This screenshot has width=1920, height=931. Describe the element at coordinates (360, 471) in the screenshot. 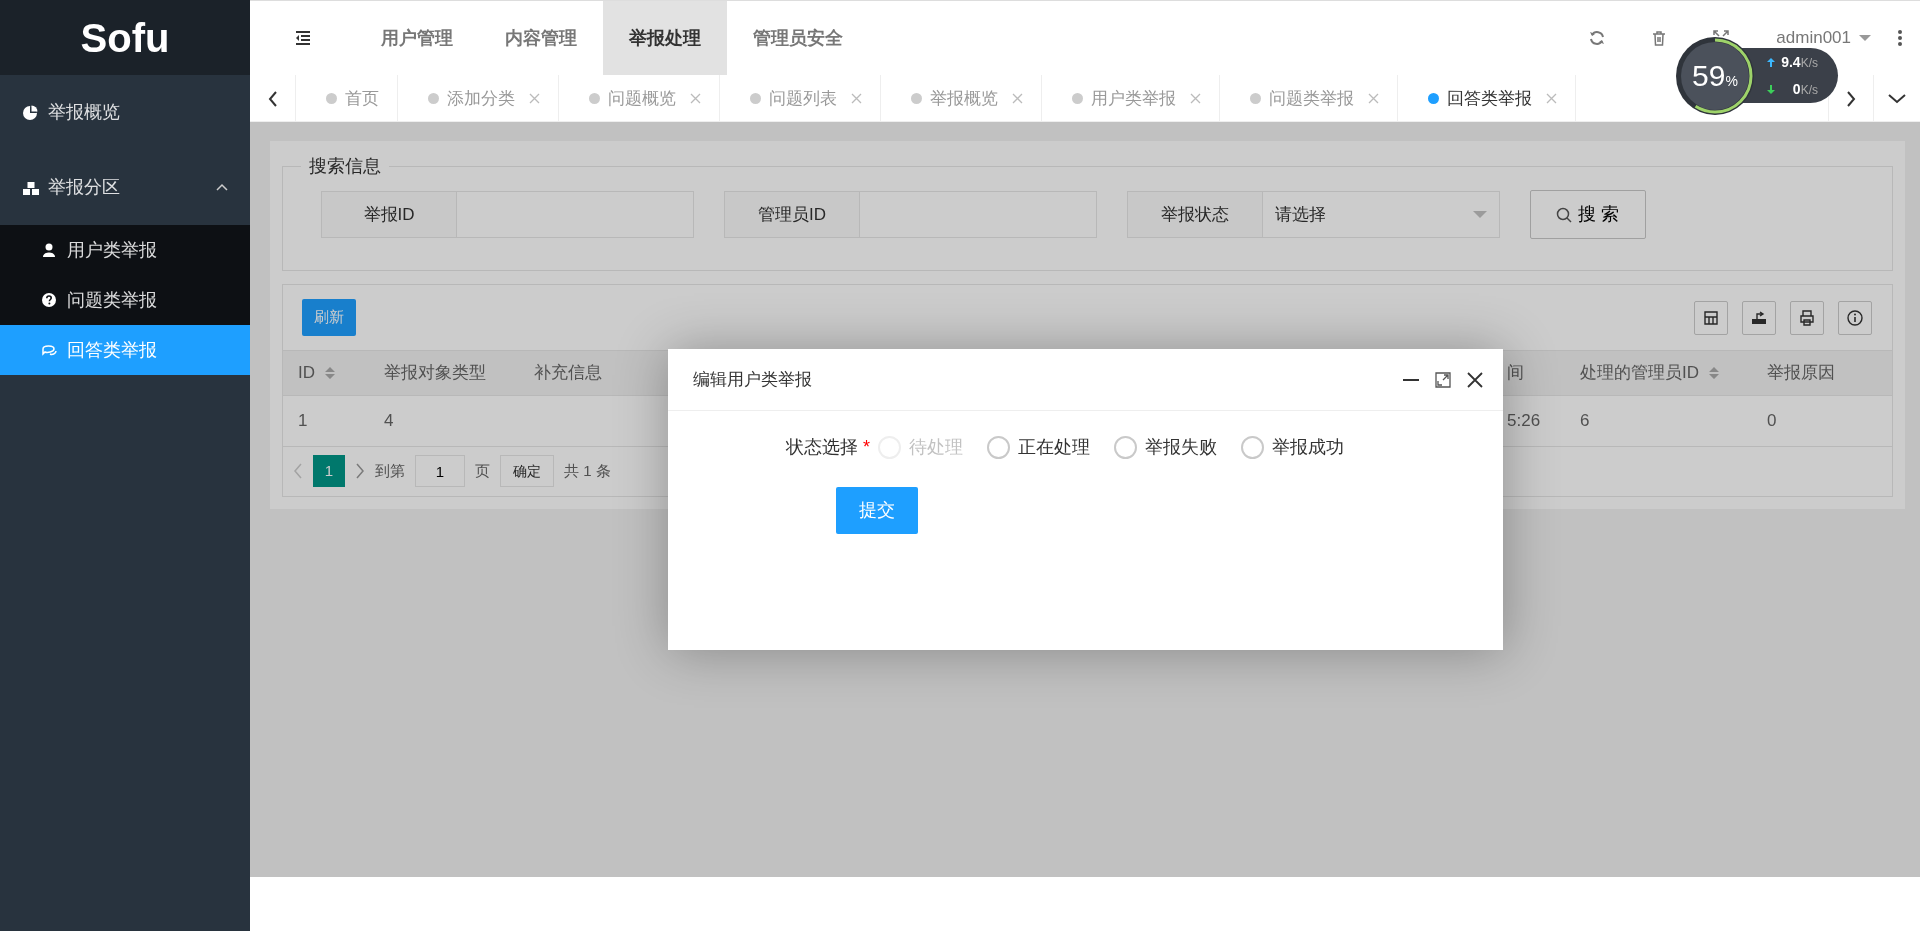

I see `next-icon` at that location.